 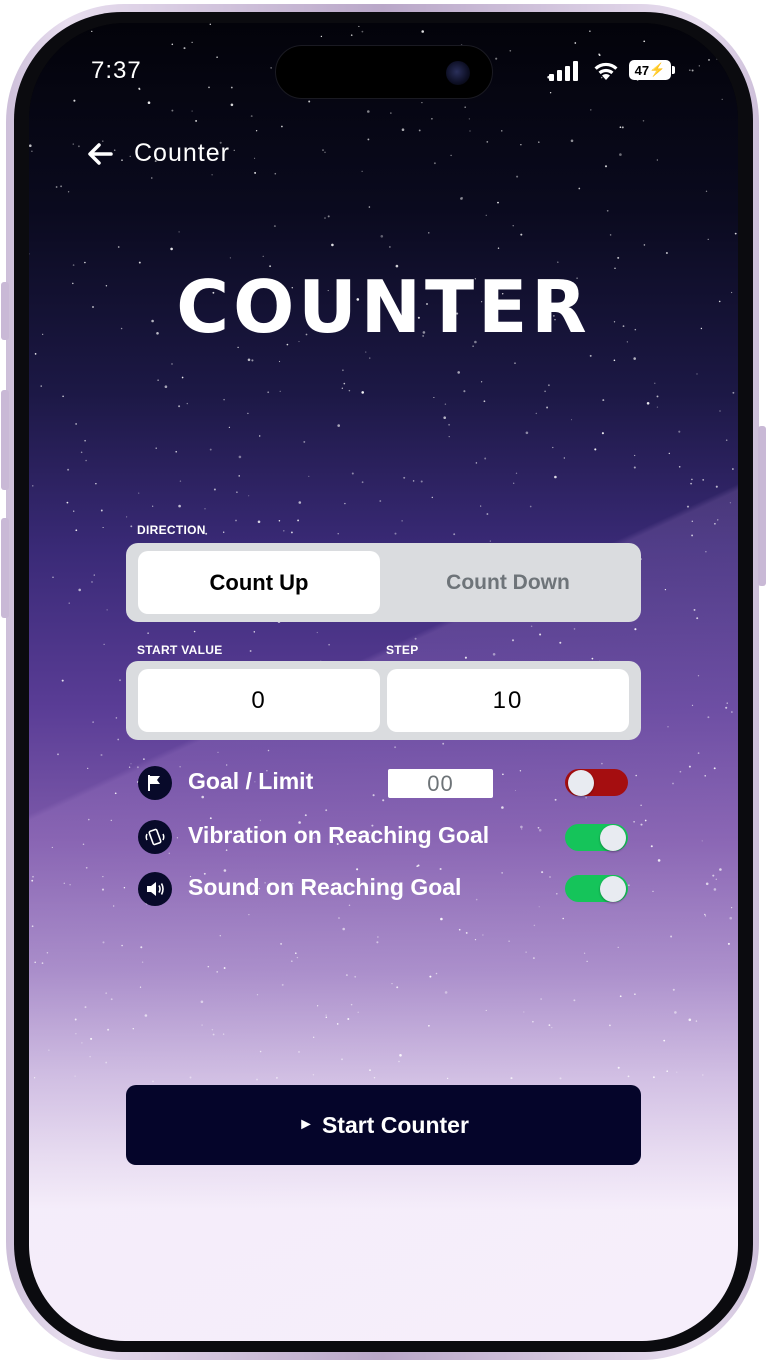 I want to click on count-up-option: Count Up, so click(x=259, y=582).